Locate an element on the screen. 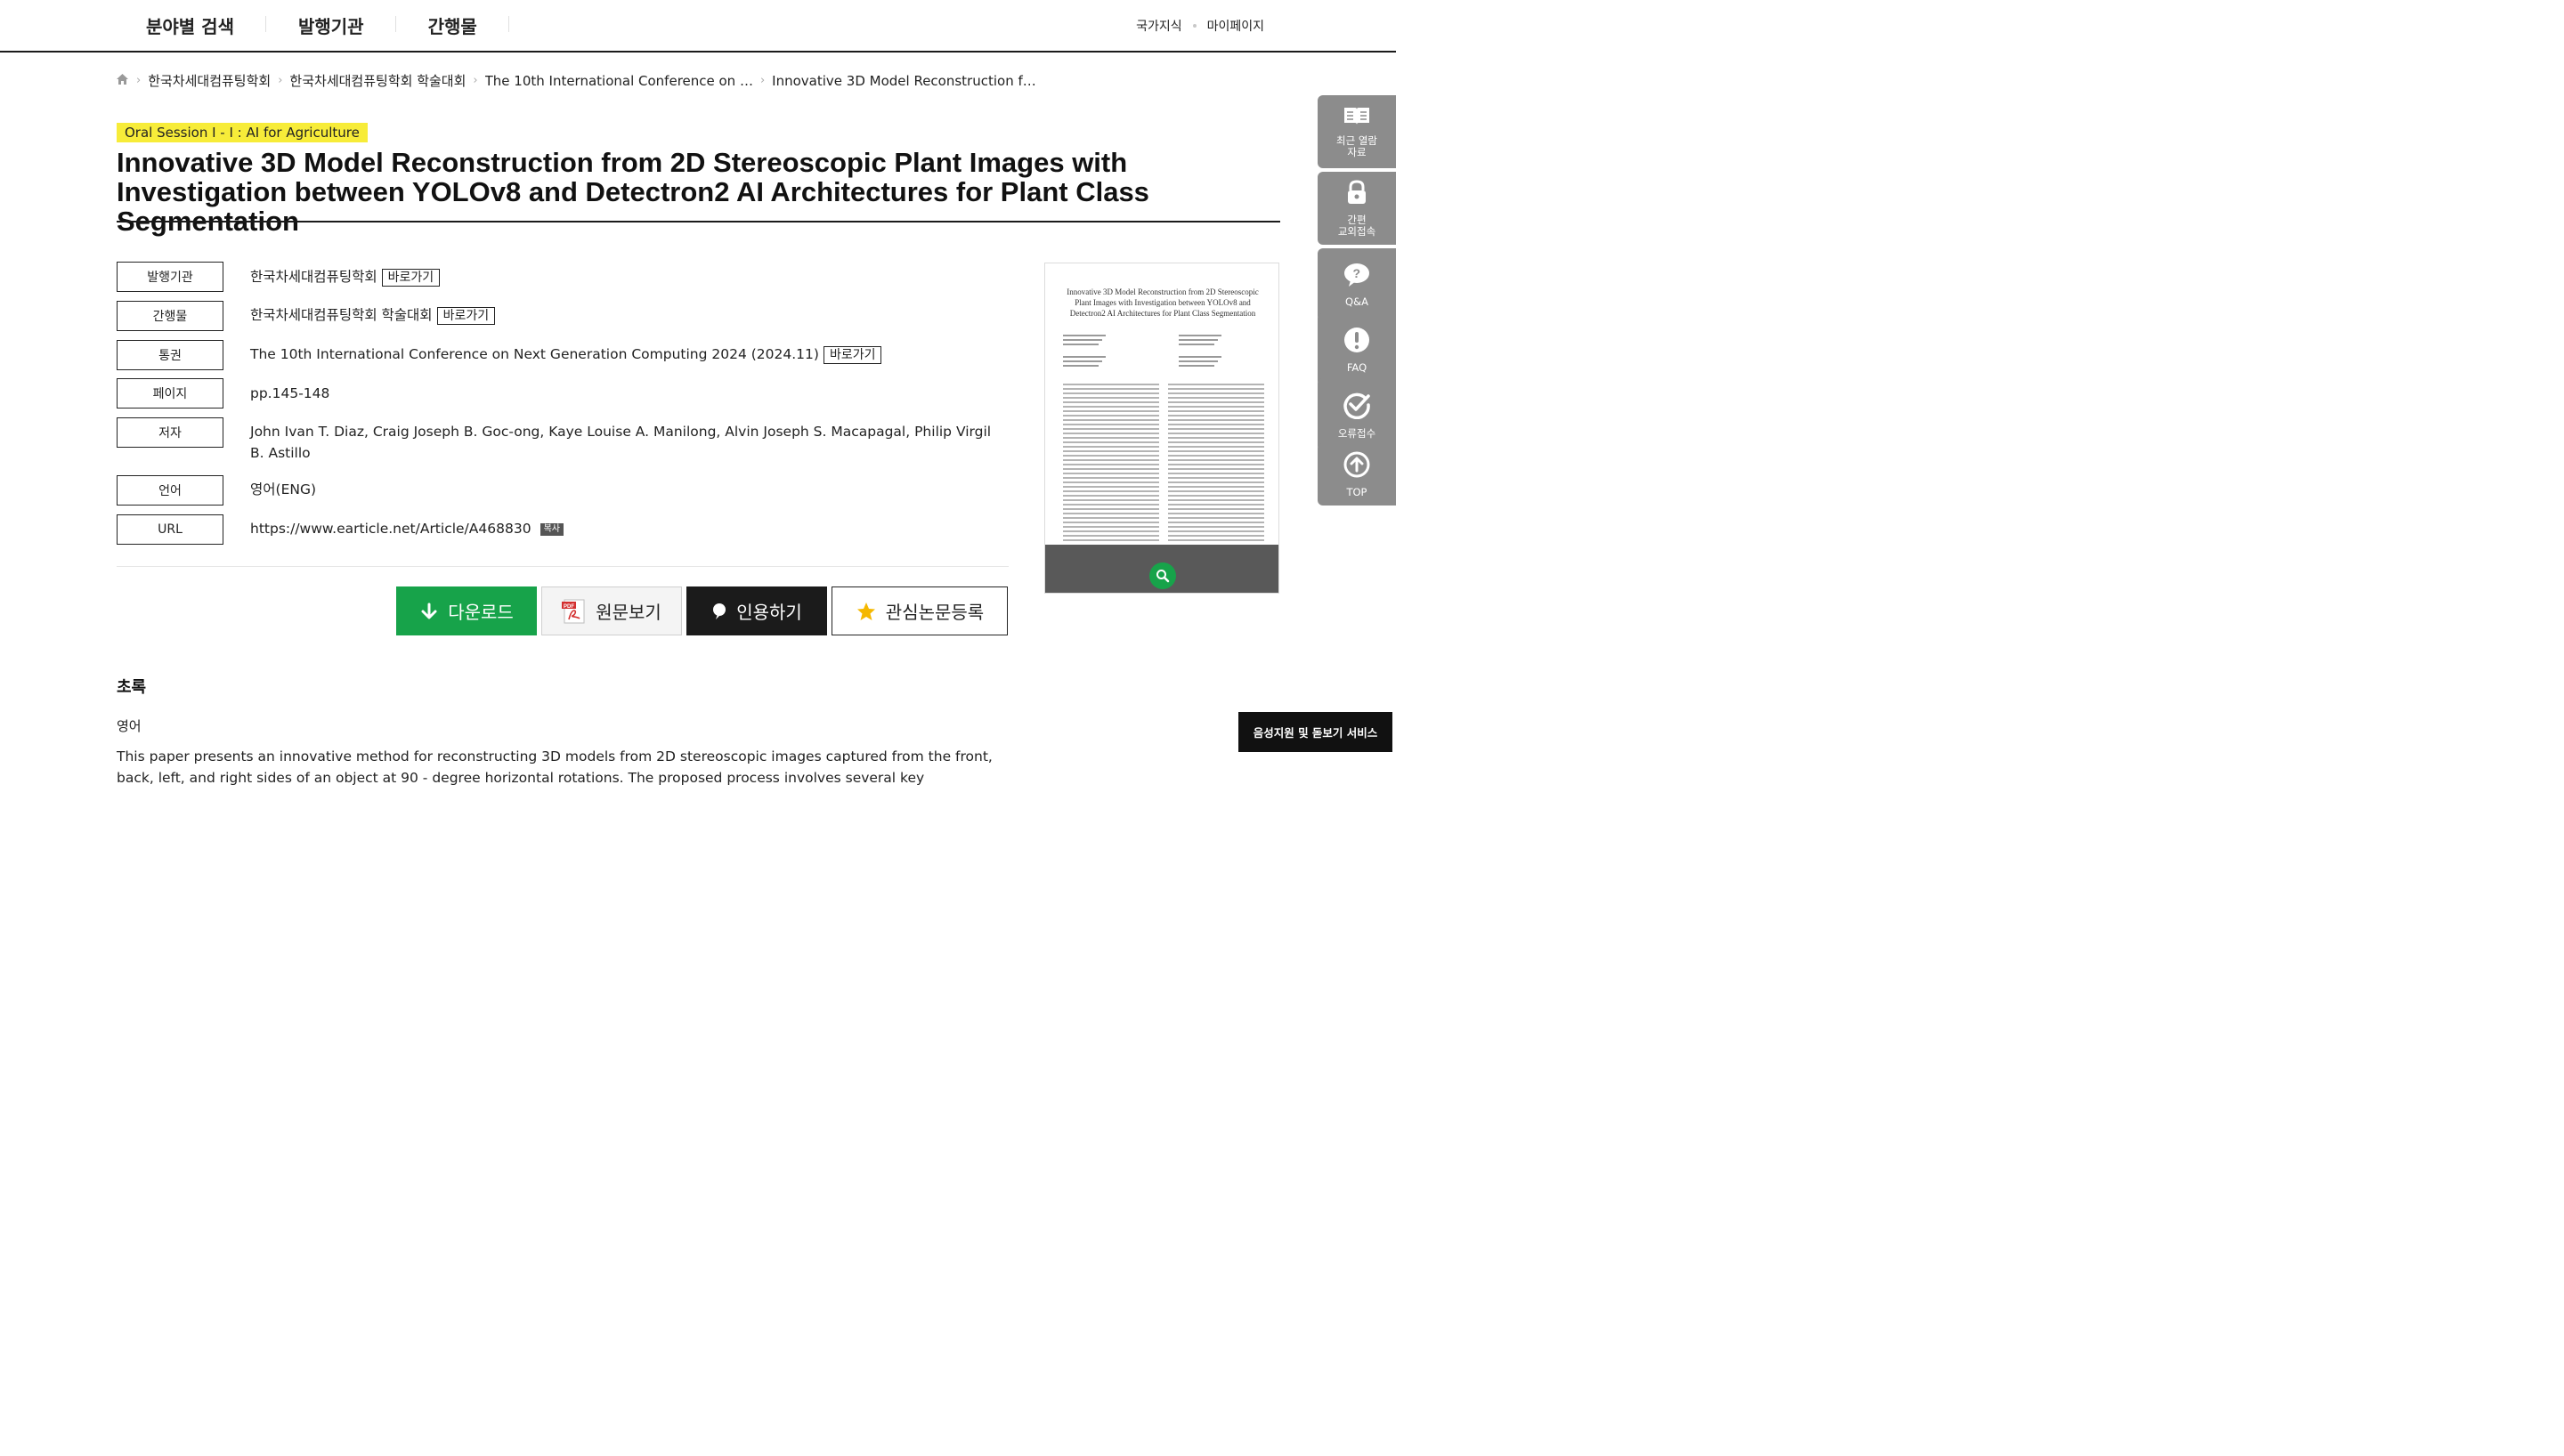 The image size is (2564, 1456). svg-text: PDF is located at coordinates (569, 607).